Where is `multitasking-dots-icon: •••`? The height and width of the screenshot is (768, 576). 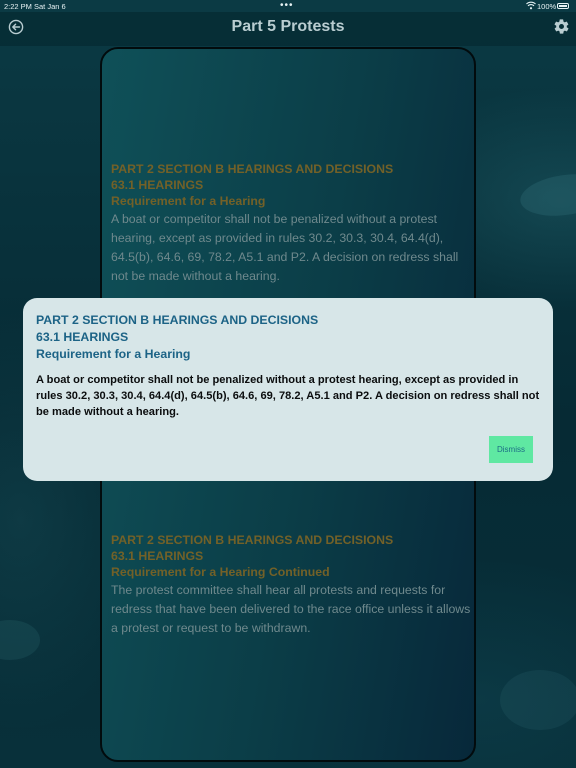
multitasking-dots-icon: ••• is located at coordinates (287, 5).